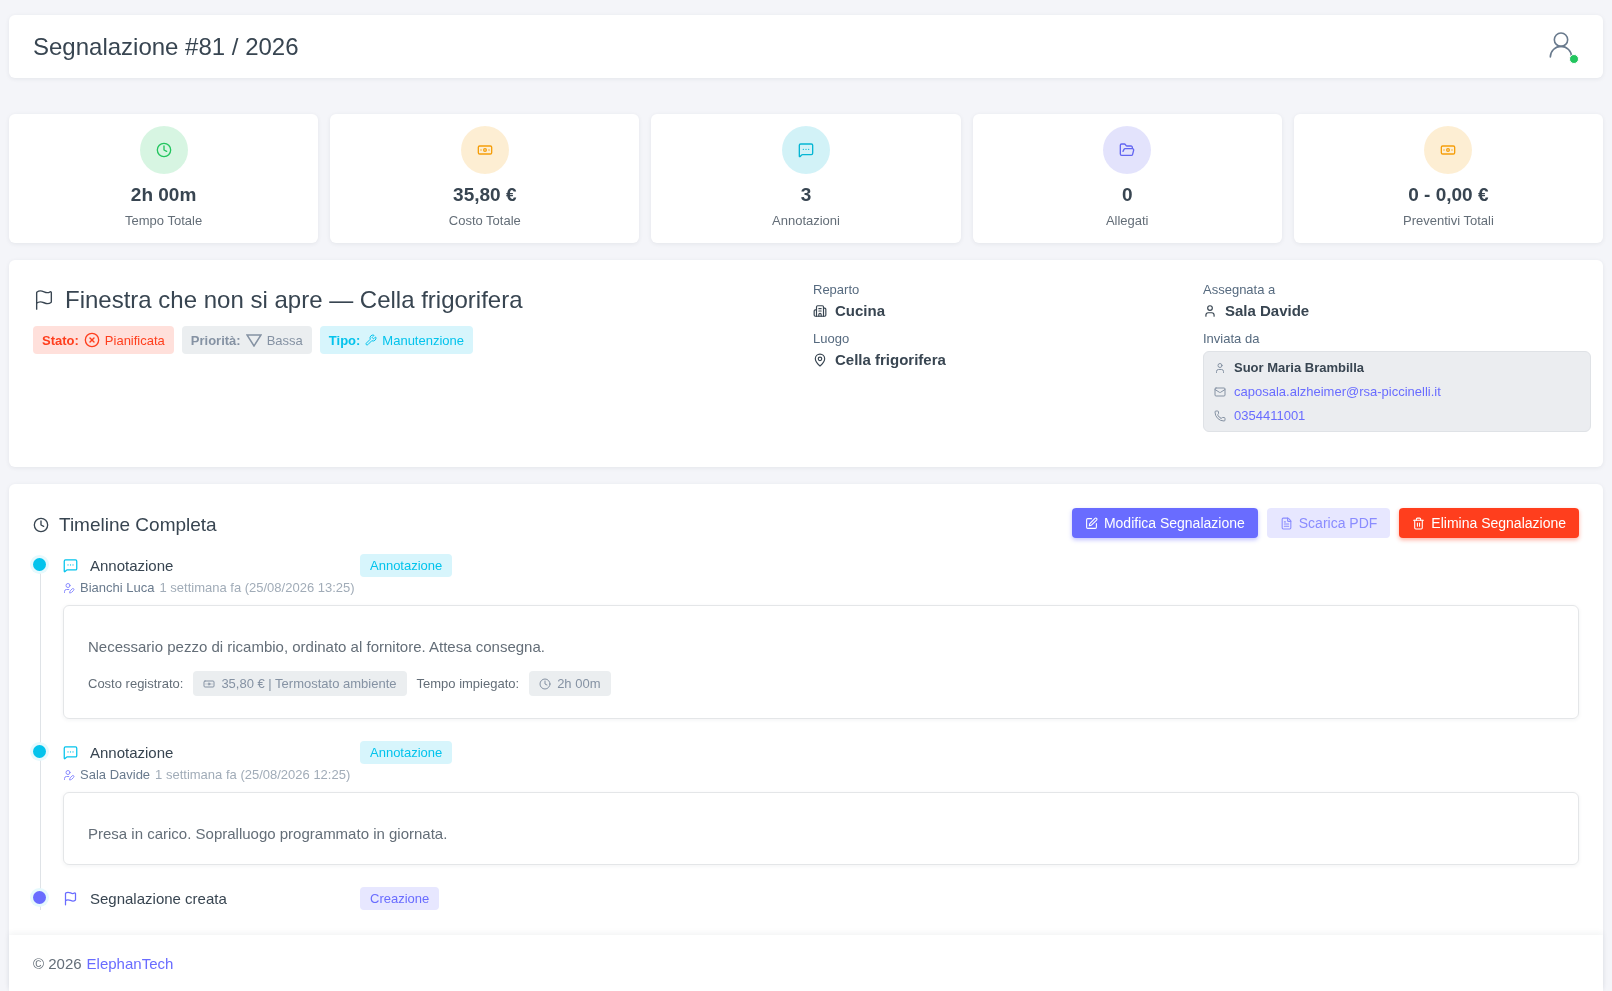 This screenshot has width=1612, height=991. What do you see at coordinates (159, 898) in the screenshot?
I see `event-title: Segnalazione creata` at bounding box center [159, 898].